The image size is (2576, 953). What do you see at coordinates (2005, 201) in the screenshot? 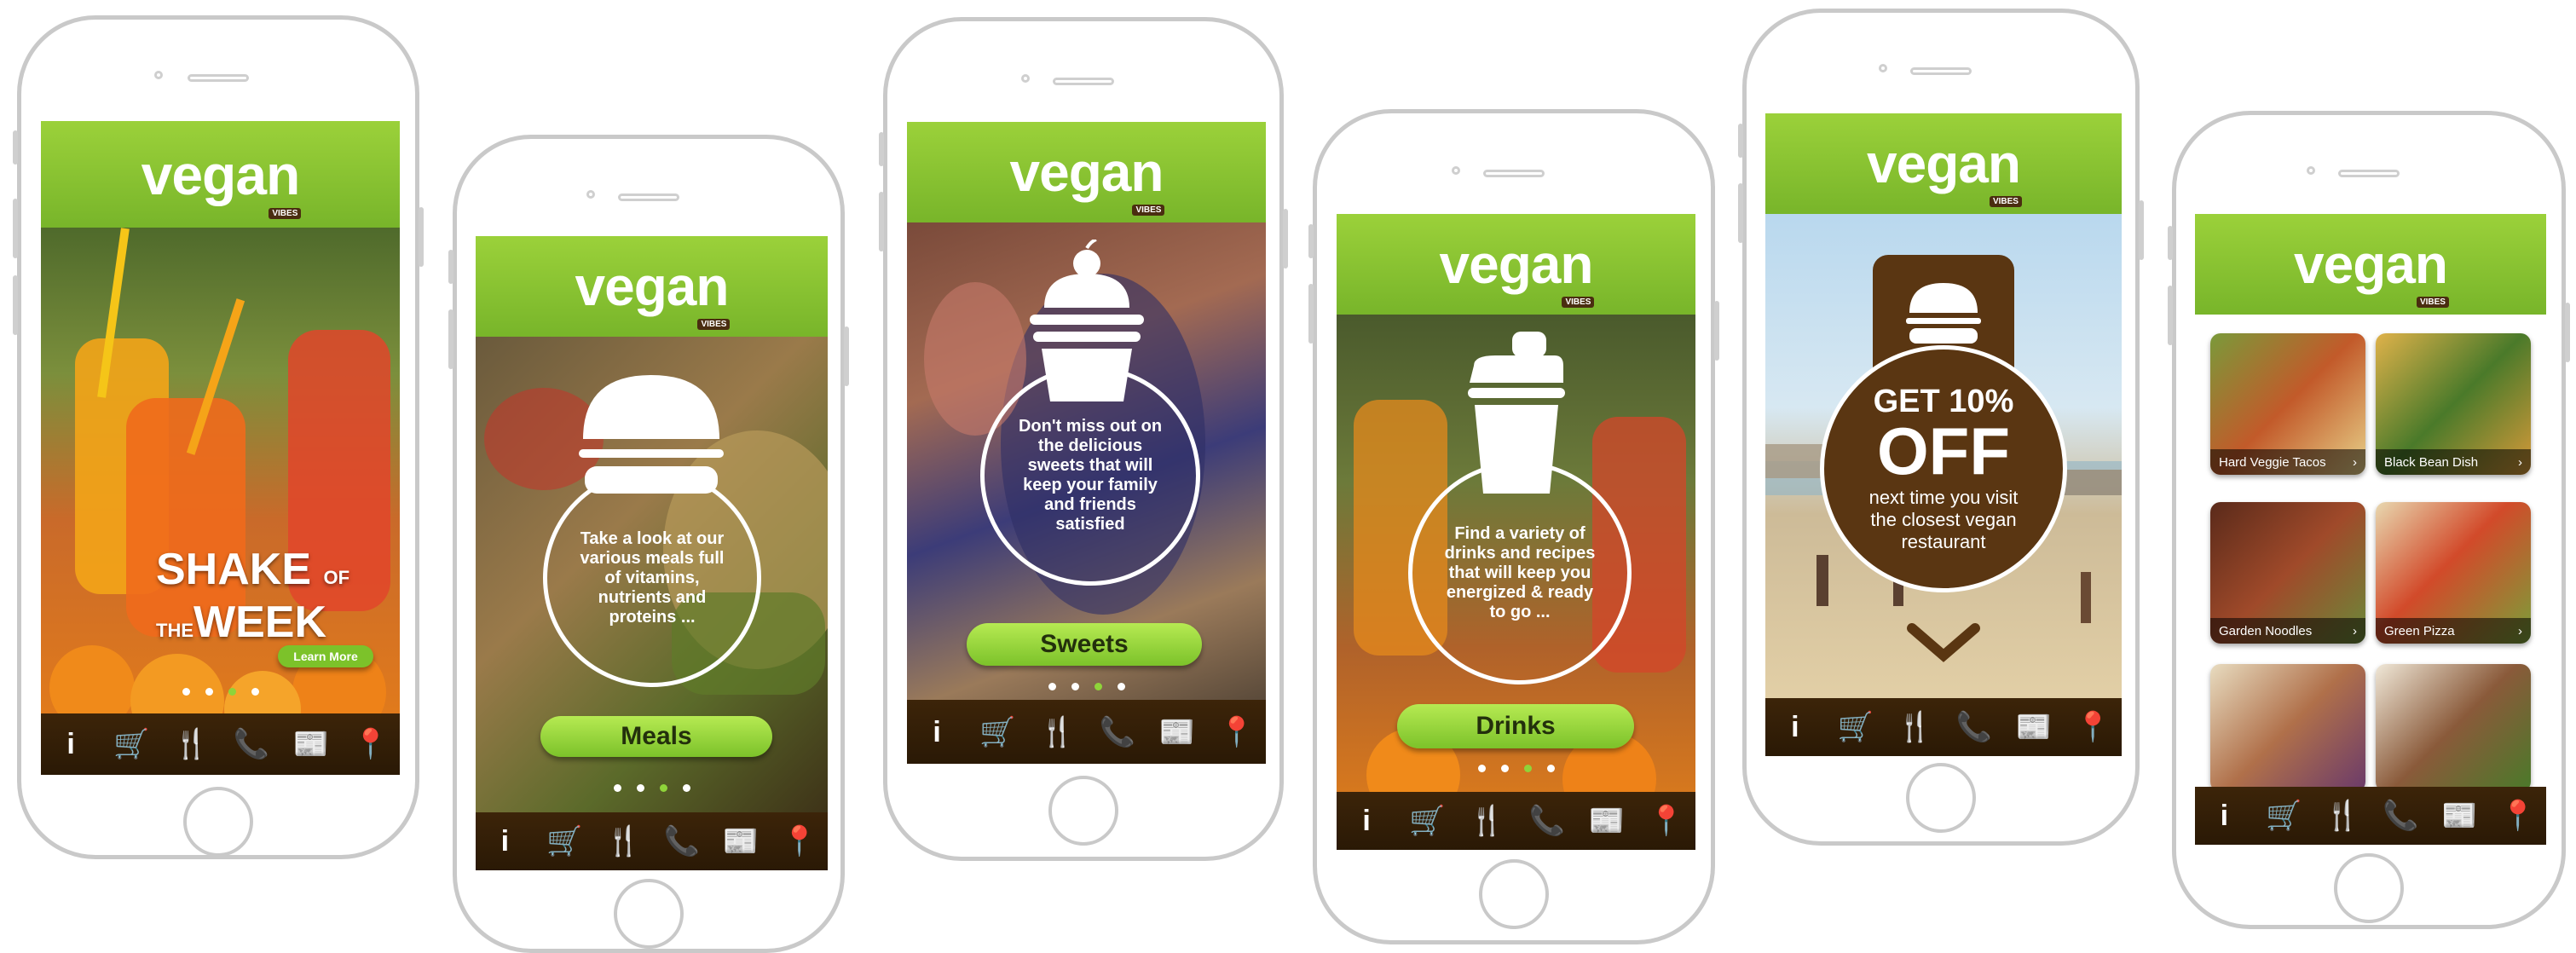
I see `logo-tagline: VIBES` at bounding box center [2005, 201].